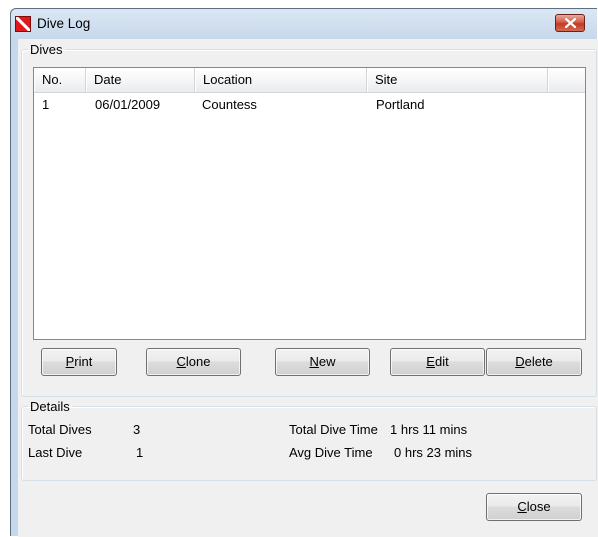  I want to click on clone-button: Clone, so click(193, 362).